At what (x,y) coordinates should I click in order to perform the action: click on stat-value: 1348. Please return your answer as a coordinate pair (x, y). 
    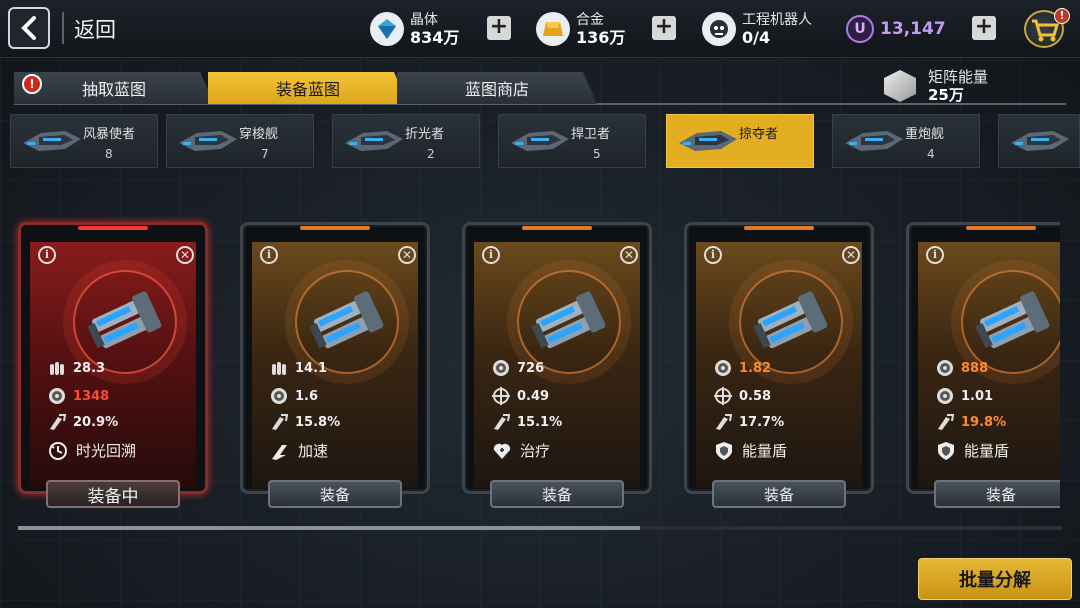
    Looking at the image, I should click on (91, 396).